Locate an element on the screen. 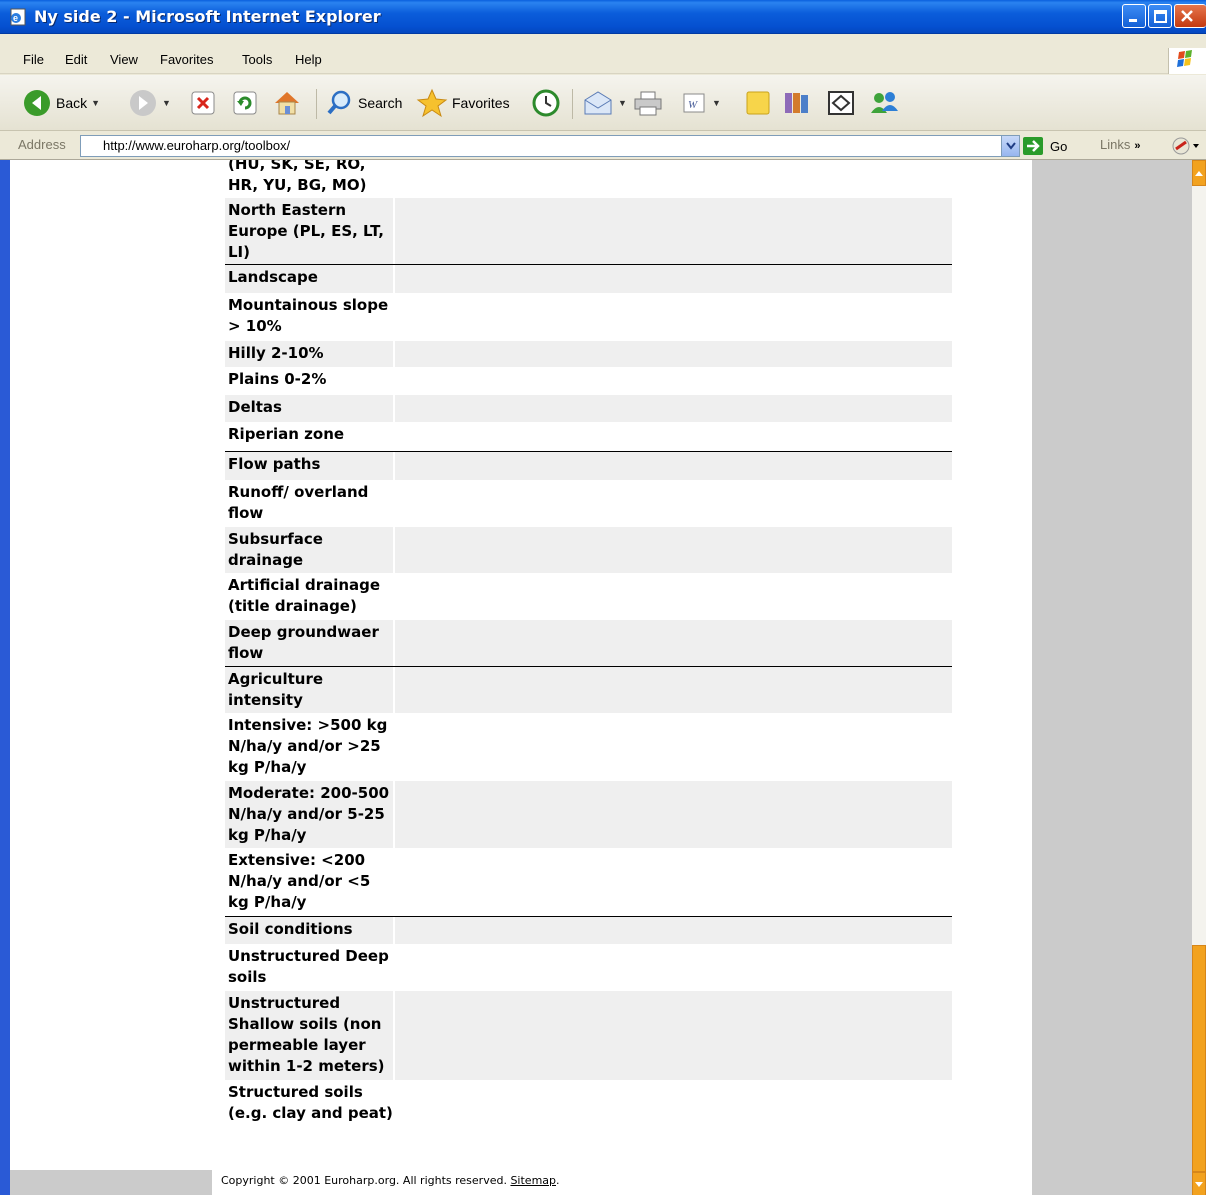  history-button is located at coordinates (546, 103).